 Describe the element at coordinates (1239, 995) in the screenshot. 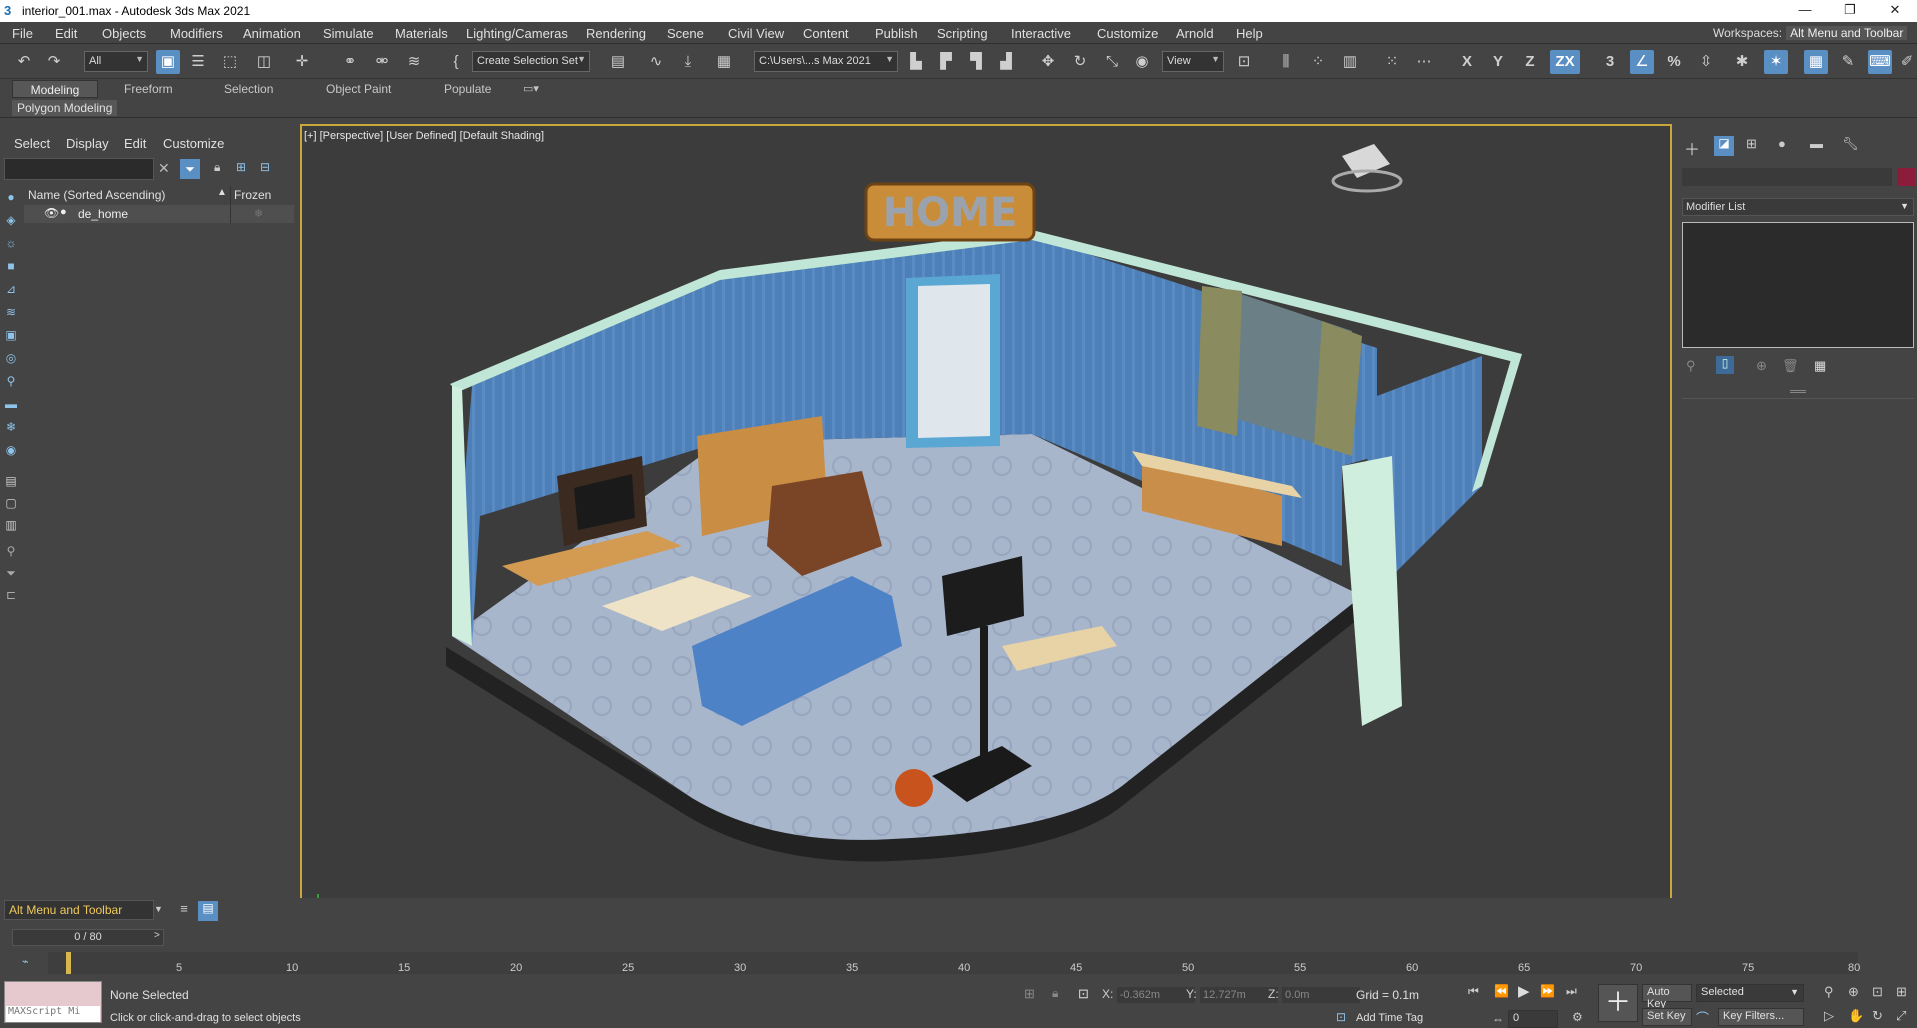

I see `coord-y-field: 12.727m` at that location.